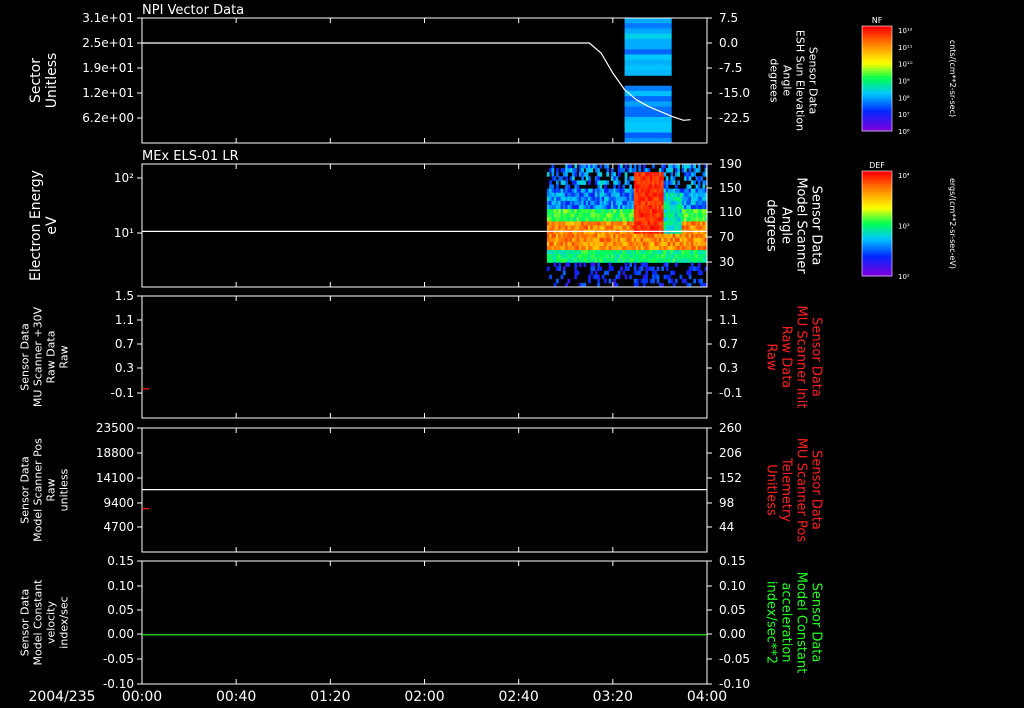  Describe the element at coordinates (330, 697) in the screenshot. I see `x-tick-label: 01:20` at that location.